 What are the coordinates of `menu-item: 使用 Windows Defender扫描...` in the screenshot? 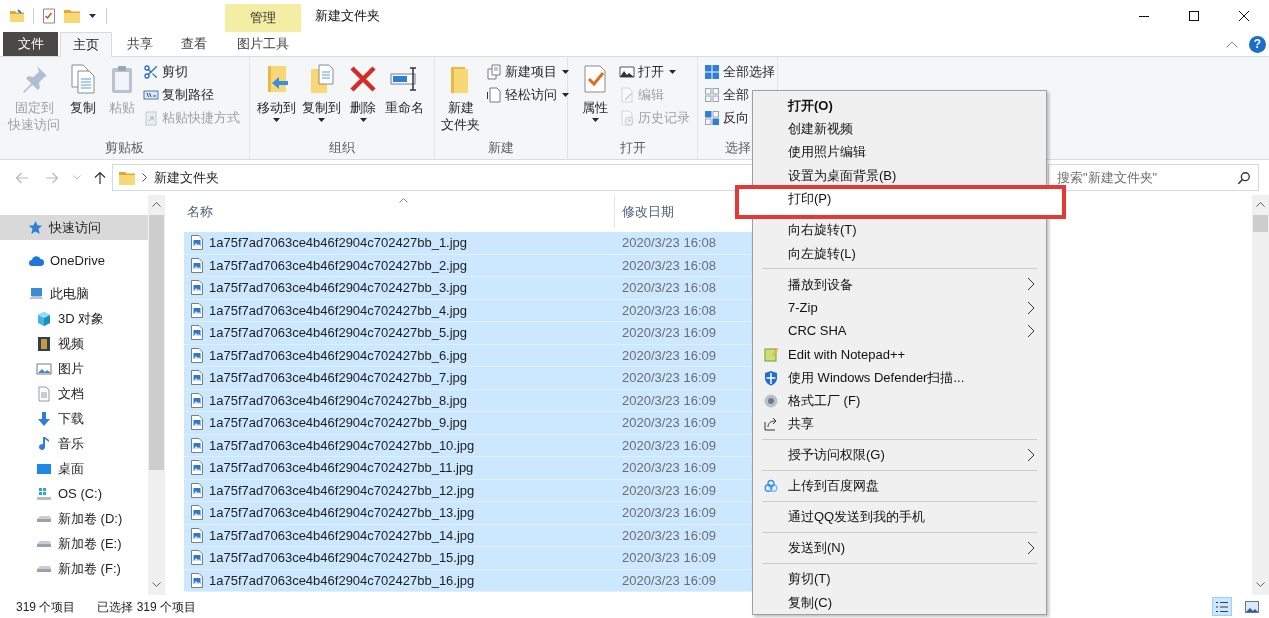 It's located at (899, 377).